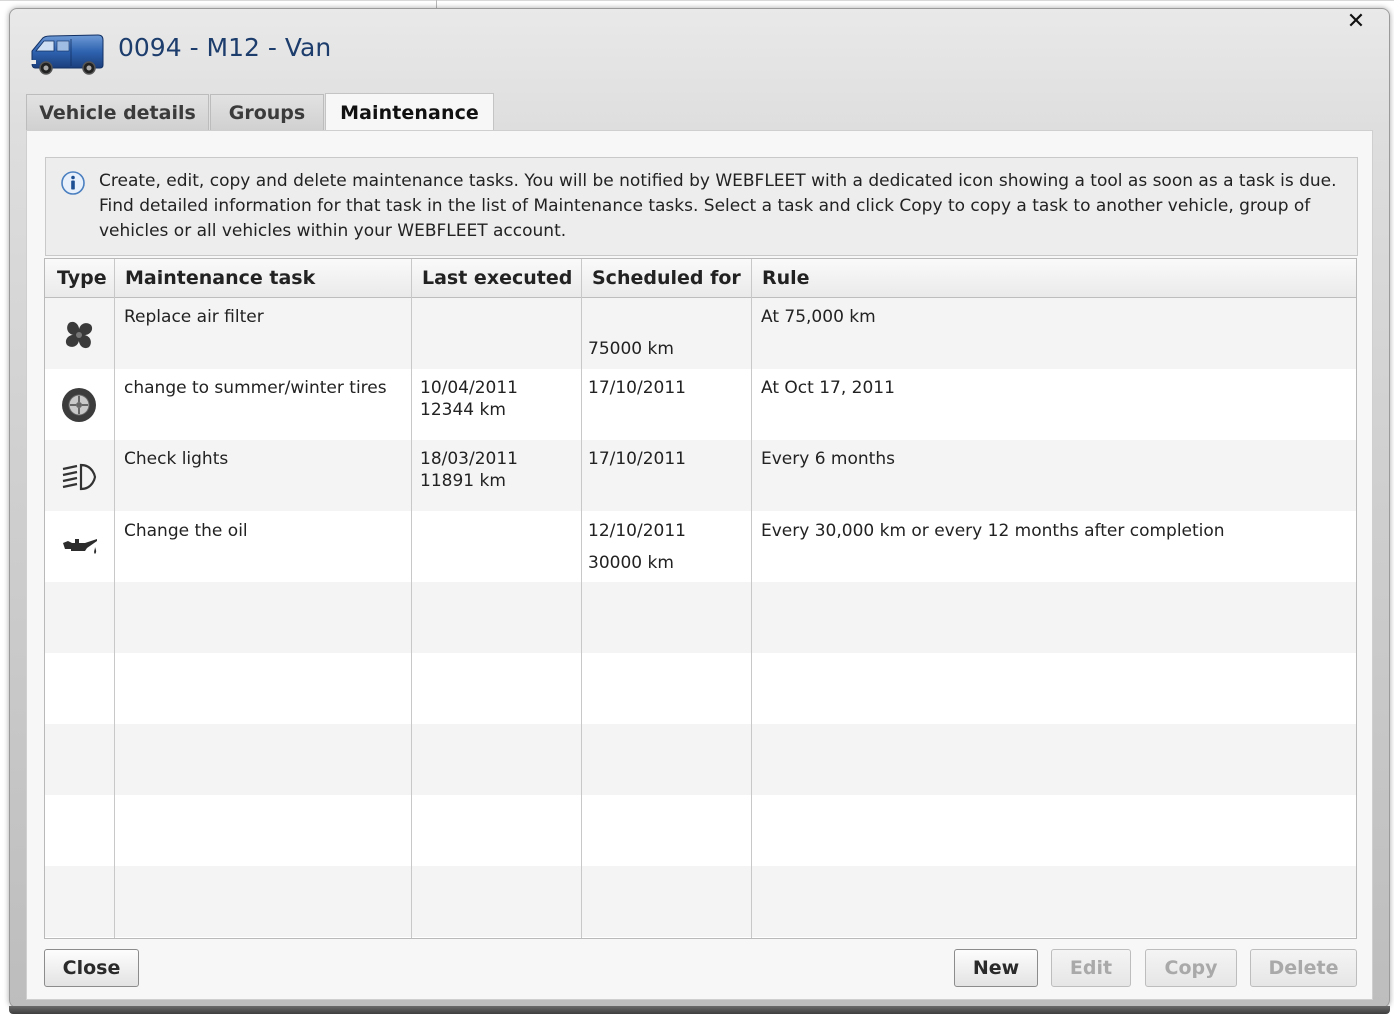  Describe the element at coordinates (80, 546) in the screenshot. I see `oil-can-icon` at that location.